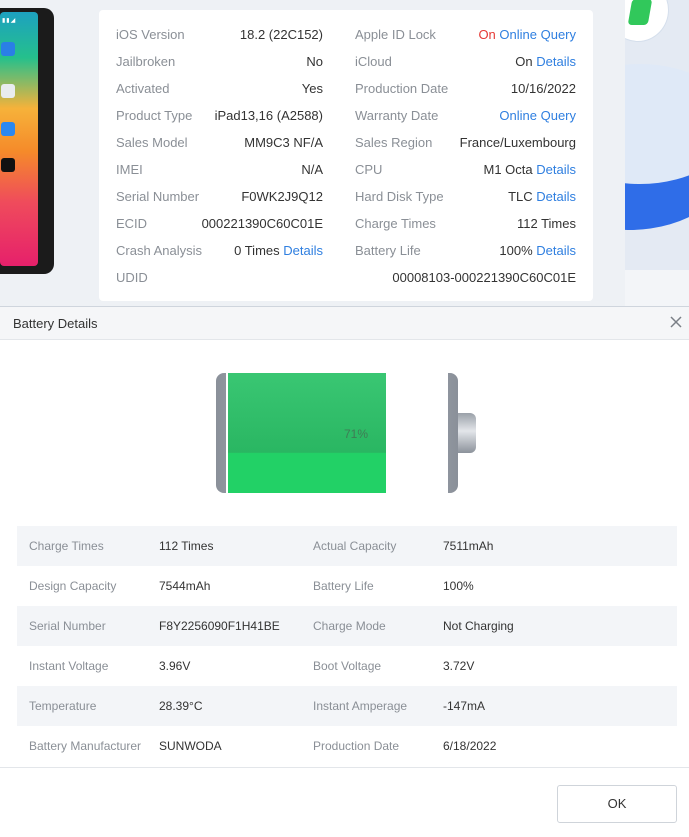 The height and width of the screenshot is (837, 689). I want to click on info-row: Apple ID Lock On Online Query, so click(346, 35).